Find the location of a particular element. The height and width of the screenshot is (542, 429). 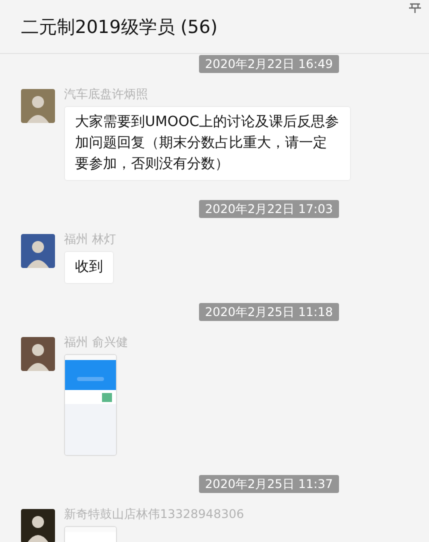

timestamp: 2020年2月22日 16:49 is located at coordinates (269, 64).